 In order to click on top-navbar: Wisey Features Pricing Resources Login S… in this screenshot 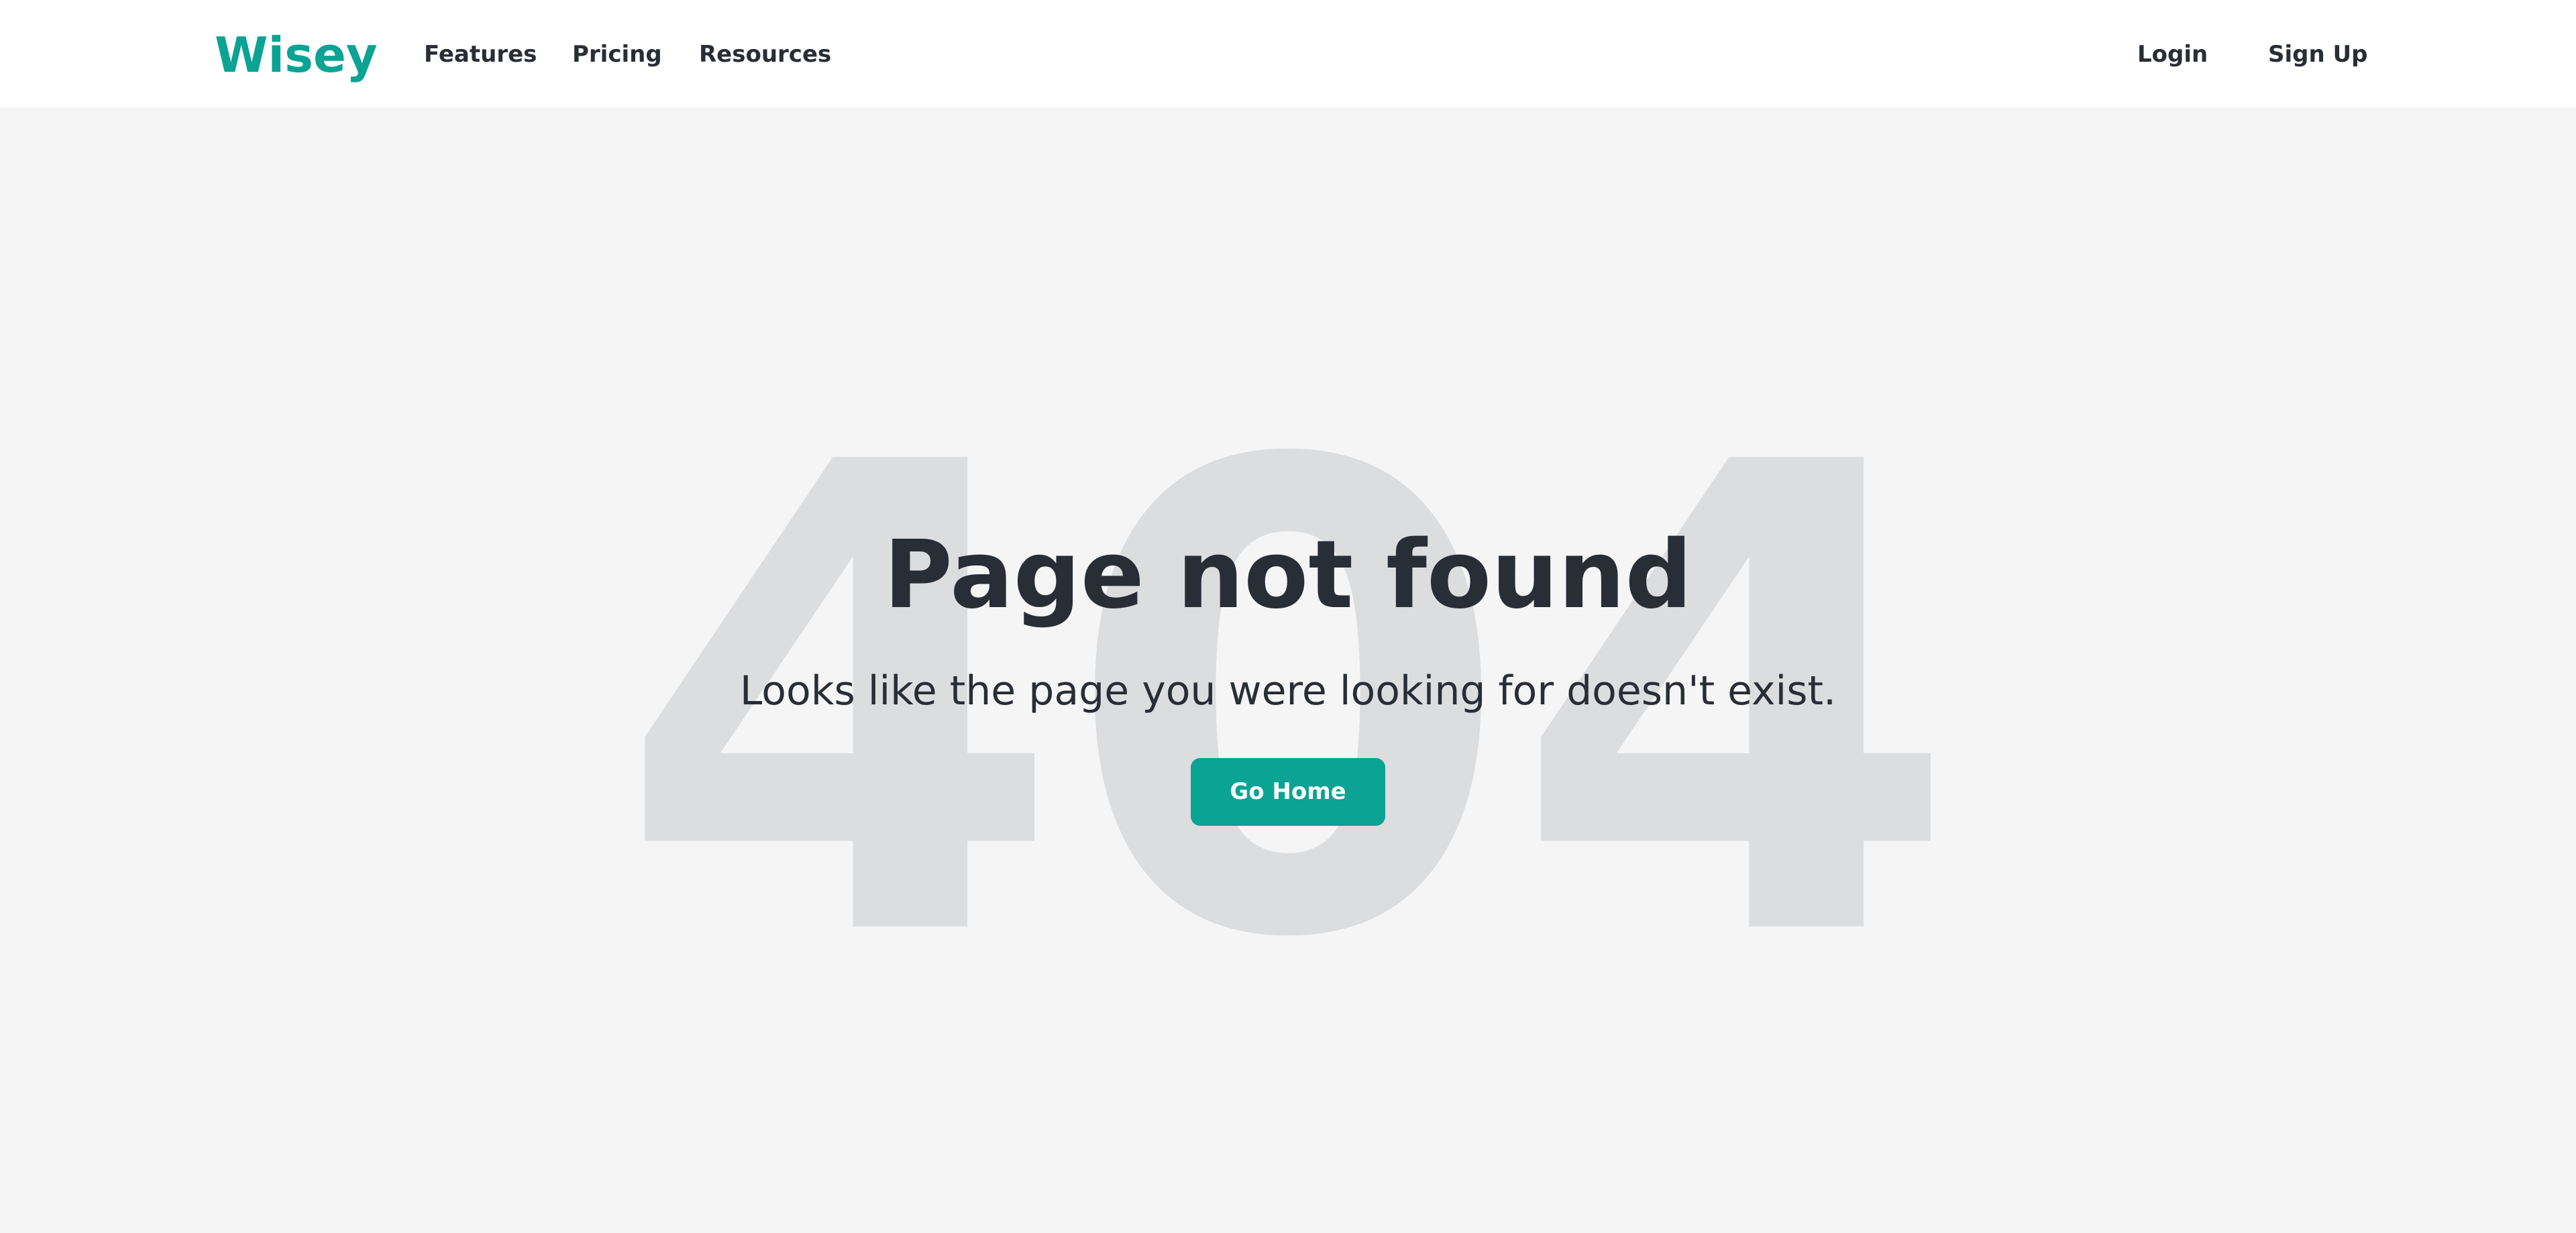, I will do `click(1288, 54)`.